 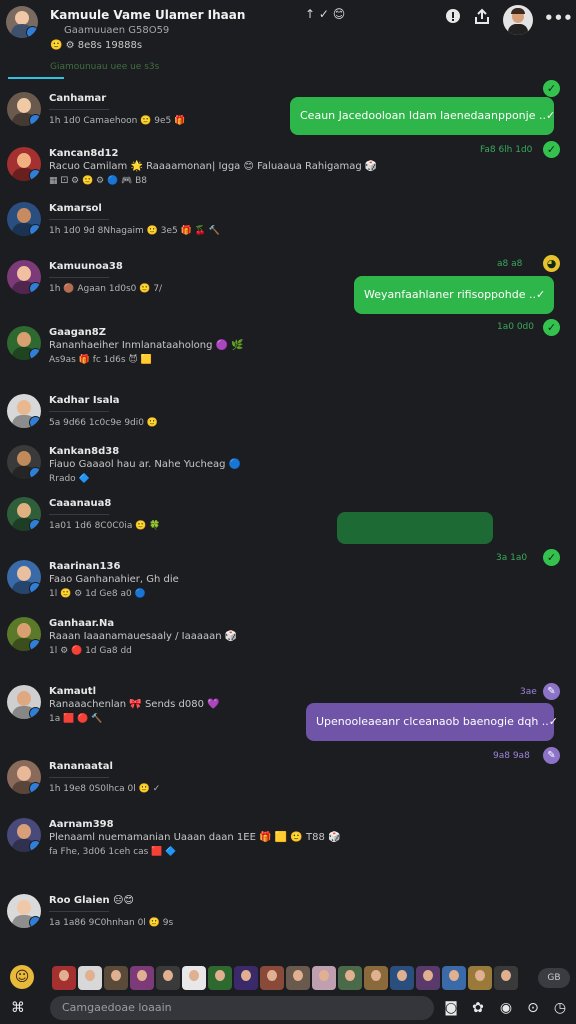 What do you see at coordinates (512, 558) in the screenshot?
I see `message-status: 3a 1a0` at bounding box center [512, 558].